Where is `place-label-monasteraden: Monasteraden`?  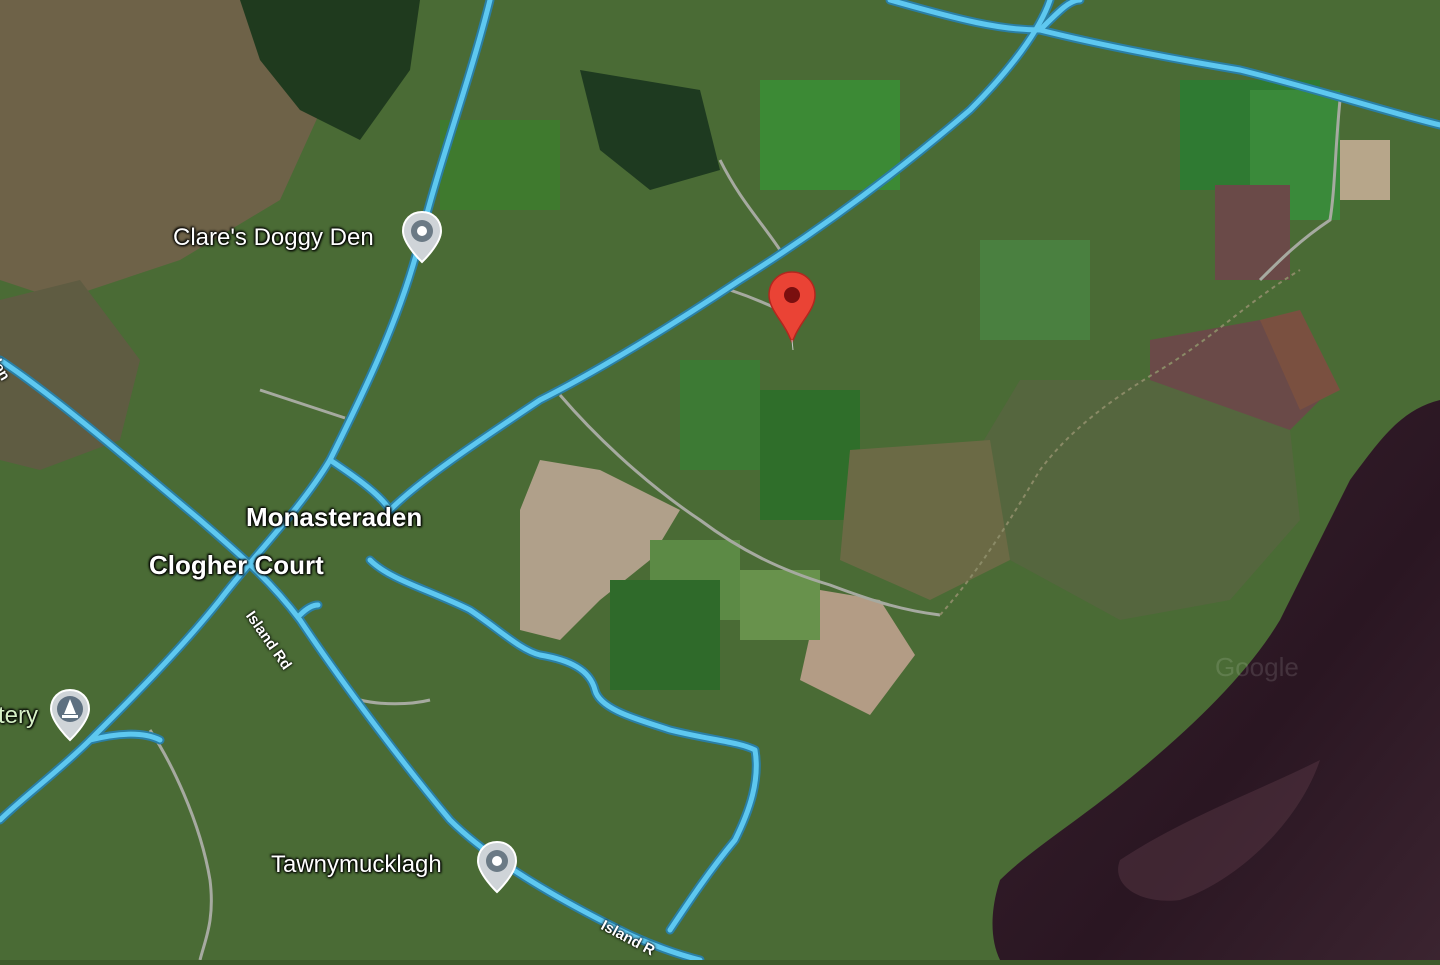
place-label-monasteraden: Monasteraden is located at coordinates (334, 517).